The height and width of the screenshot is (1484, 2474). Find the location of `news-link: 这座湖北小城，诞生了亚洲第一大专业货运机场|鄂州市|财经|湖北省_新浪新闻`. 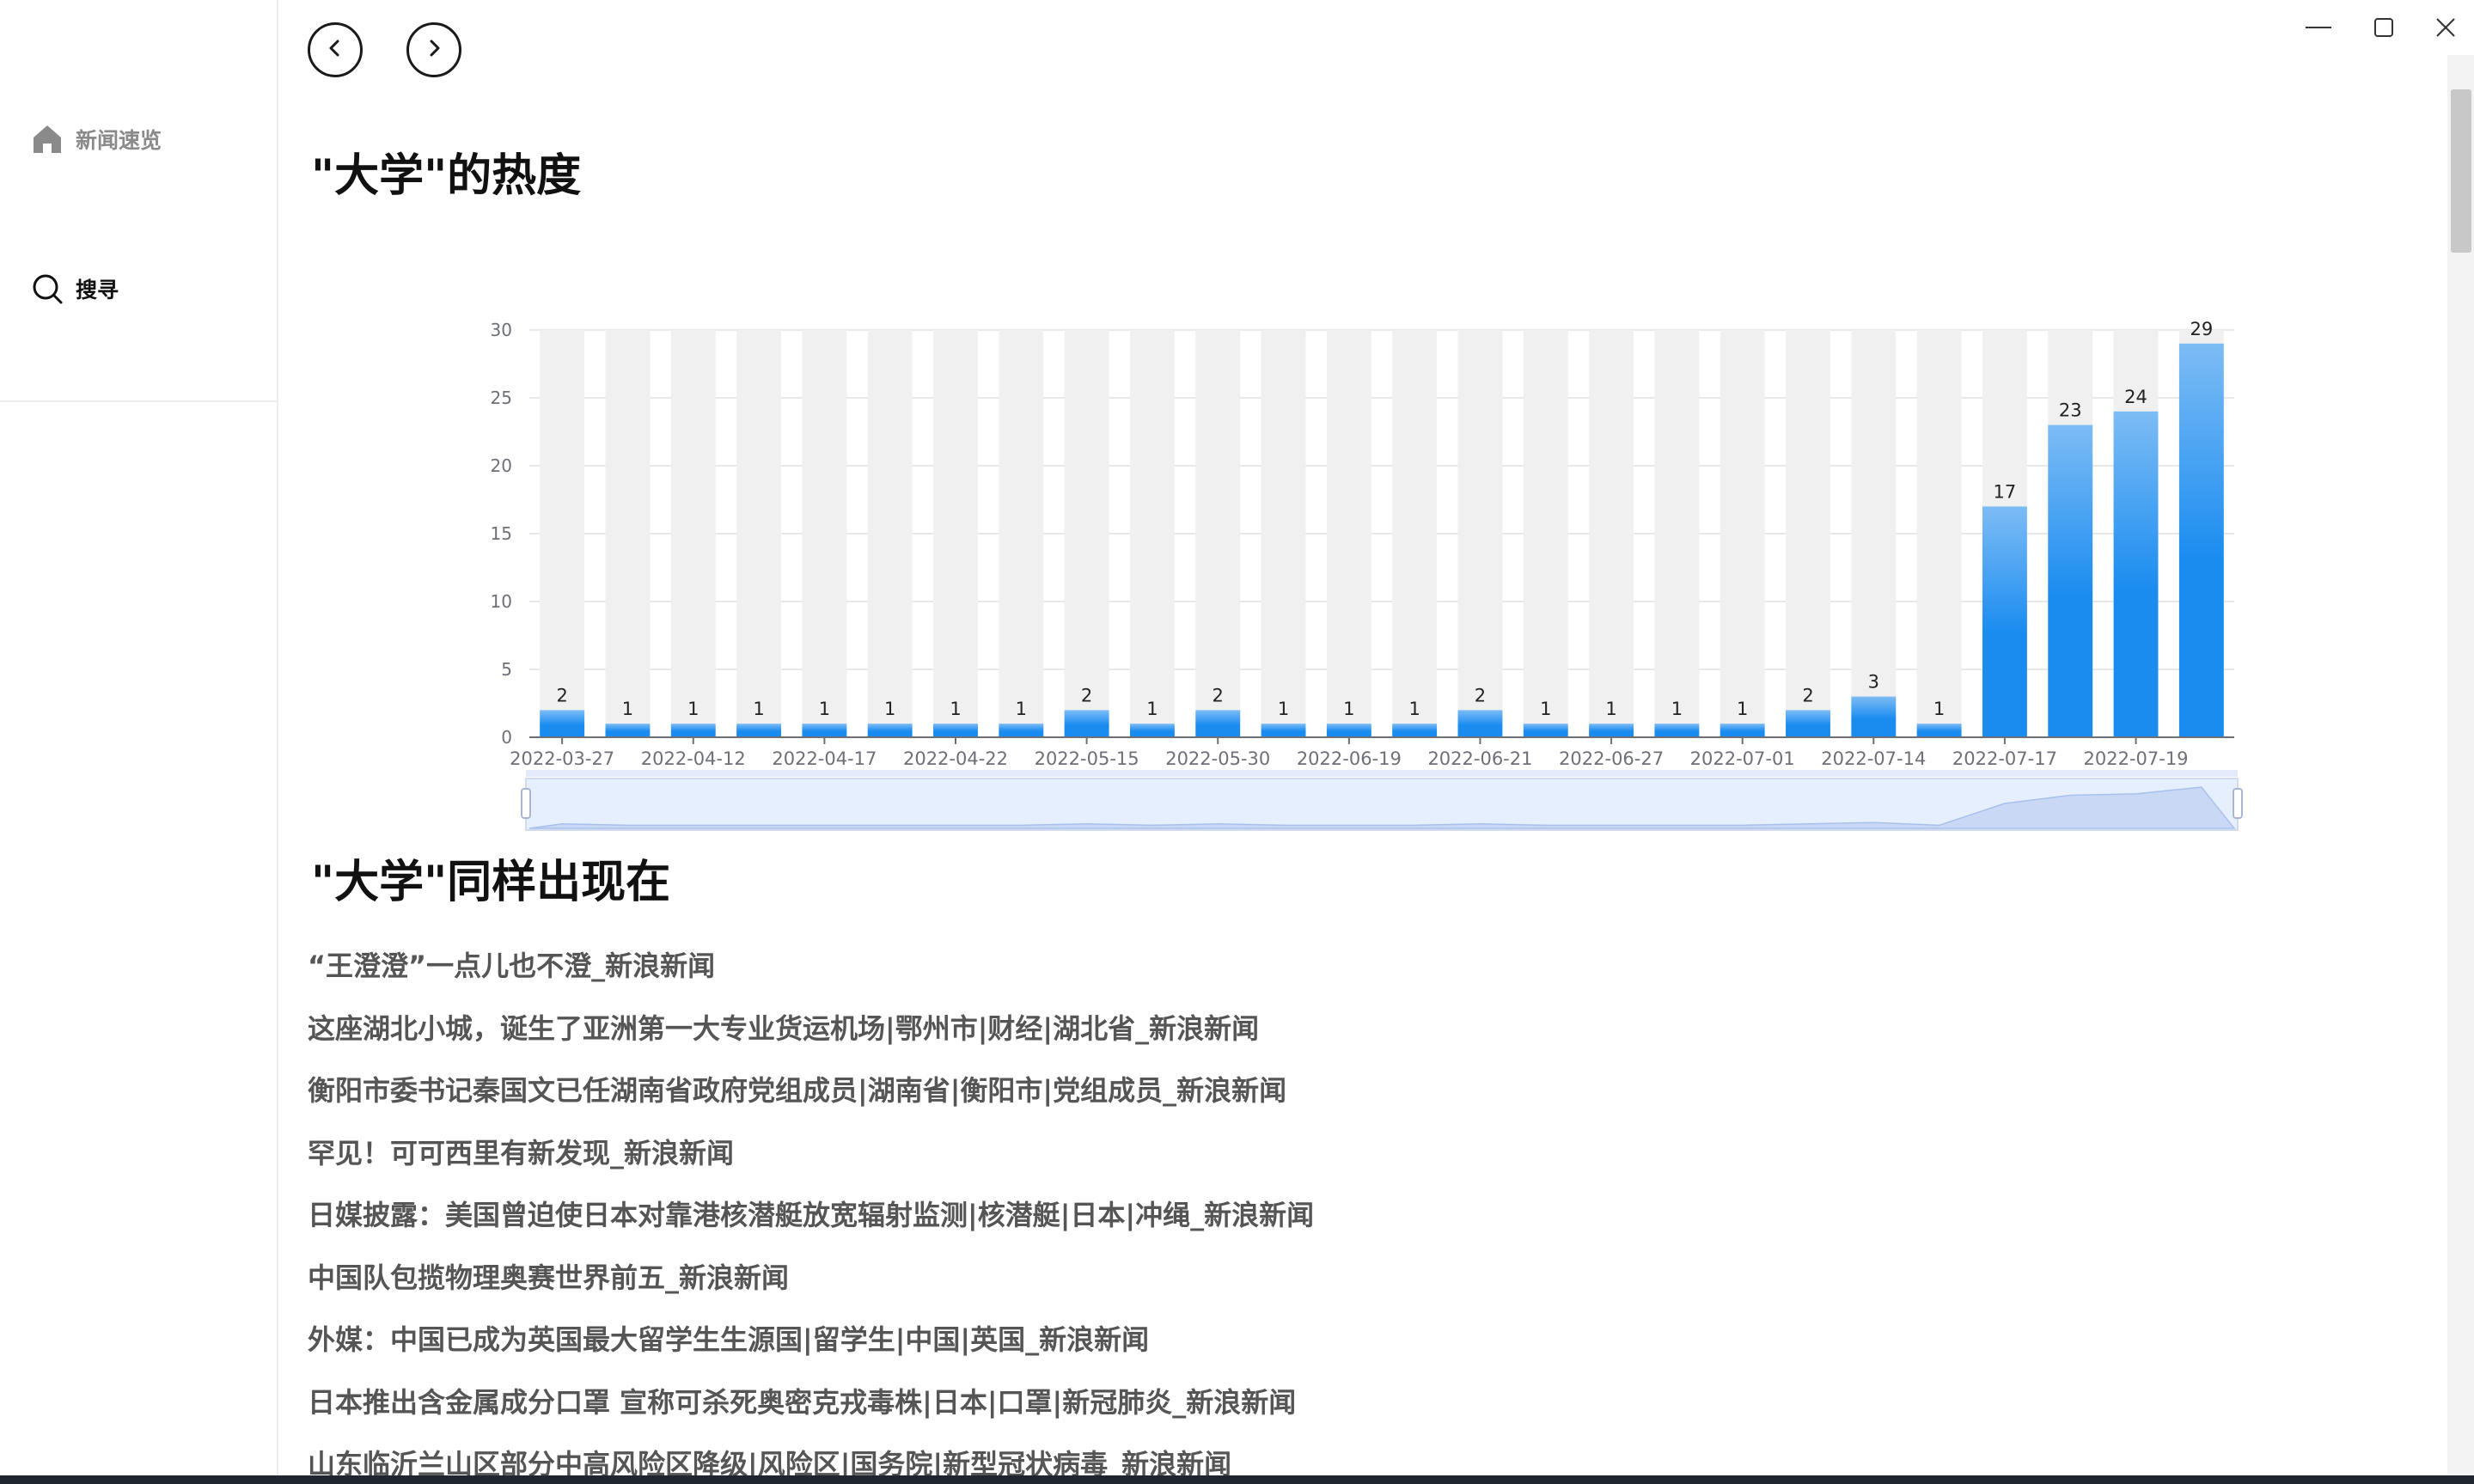

news-link: 这座湖北小城，诞生了亚洲第一大专业货运机场|鄂州市|财经|湖北省_新浪新闻 is located at coordinates (1339, 1040).